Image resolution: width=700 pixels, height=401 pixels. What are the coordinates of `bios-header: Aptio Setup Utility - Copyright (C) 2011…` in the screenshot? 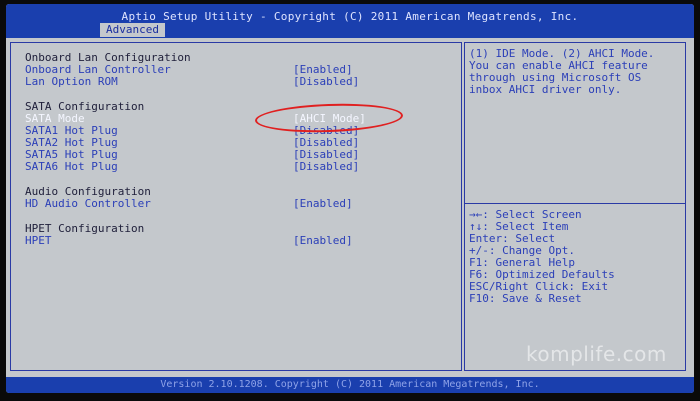 It's located at (350, 21).